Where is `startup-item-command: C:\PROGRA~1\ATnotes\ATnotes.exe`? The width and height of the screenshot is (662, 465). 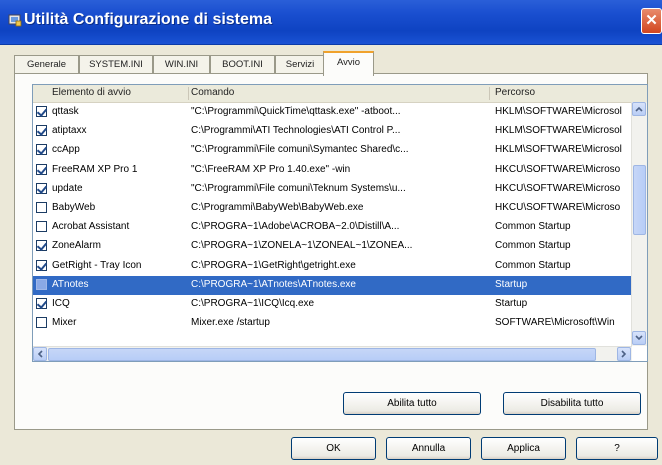
startup-item-command: C:\PROGRA~1\ATnotes\ATnotes.exe is located at coordinates (273, 284).